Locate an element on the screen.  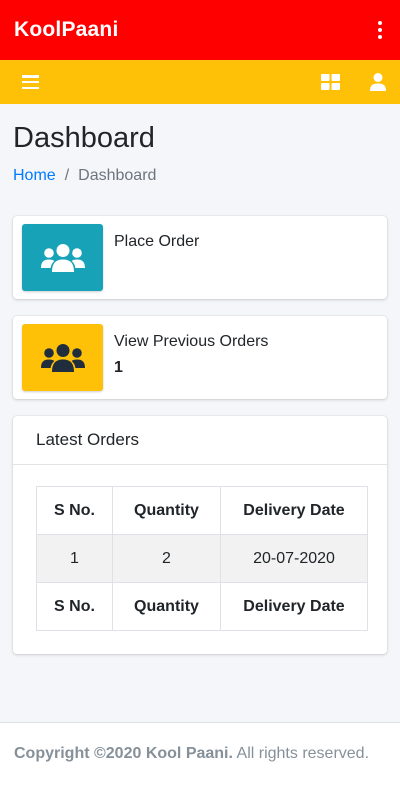
column-footer: Quantity is located at coordinates (166, 606).